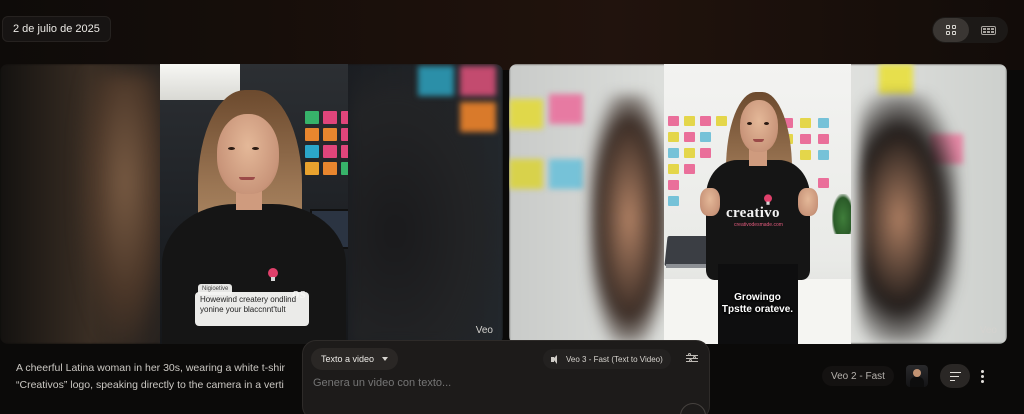 This screenshot has height=414, width=1024. I want to click on version-label: Veo 2 - Fast, so click(858, 376).